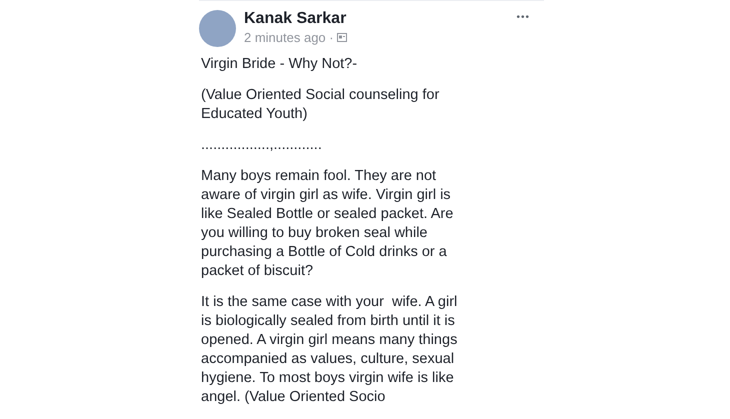  Describe the element at coordinates (289, 37) in the screenshot. I see `post-time: 2 minutes ago ·` at that location.